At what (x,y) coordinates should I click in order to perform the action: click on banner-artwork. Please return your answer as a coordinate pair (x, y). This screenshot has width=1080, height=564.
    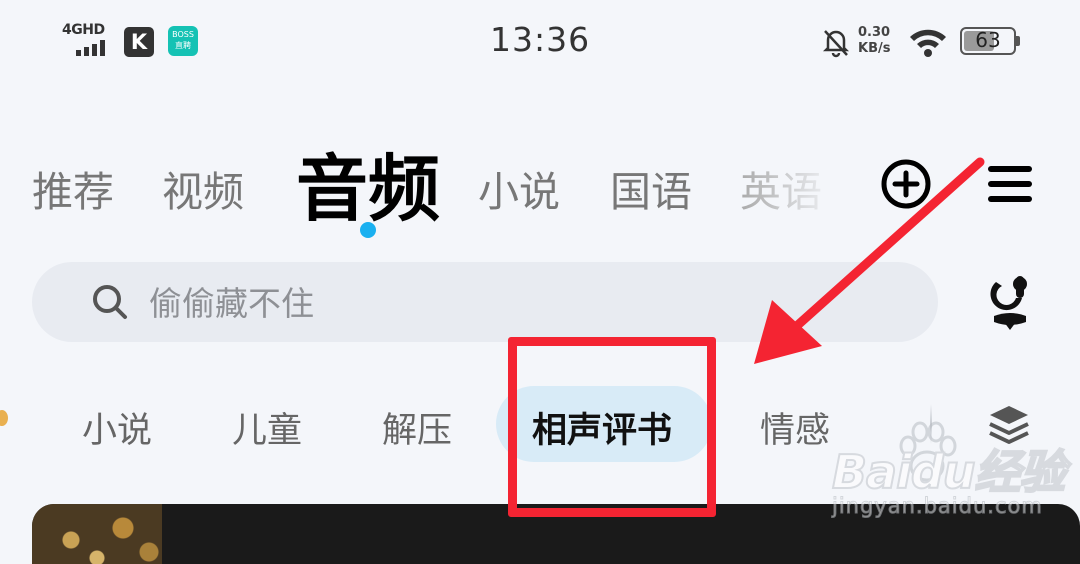
    Looking at the image, I should click on (97, 534).